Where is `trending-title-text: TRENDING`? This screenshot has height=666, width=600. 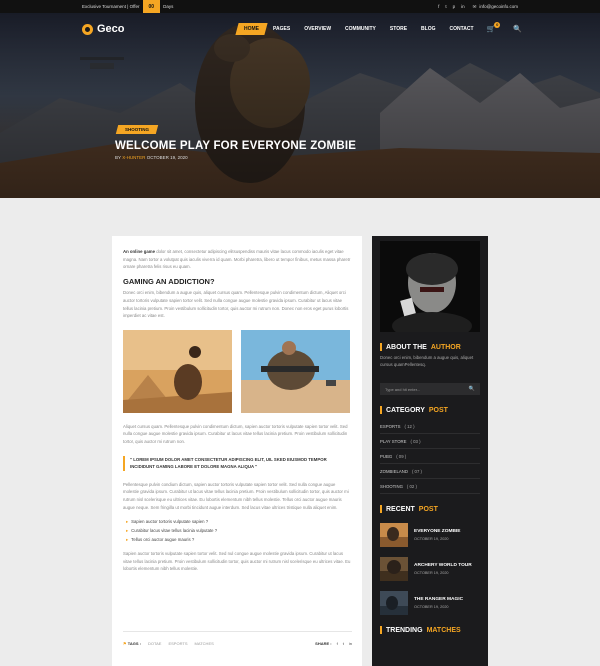
trending-title-text: TRENDING is located at coordinates (404, 630).